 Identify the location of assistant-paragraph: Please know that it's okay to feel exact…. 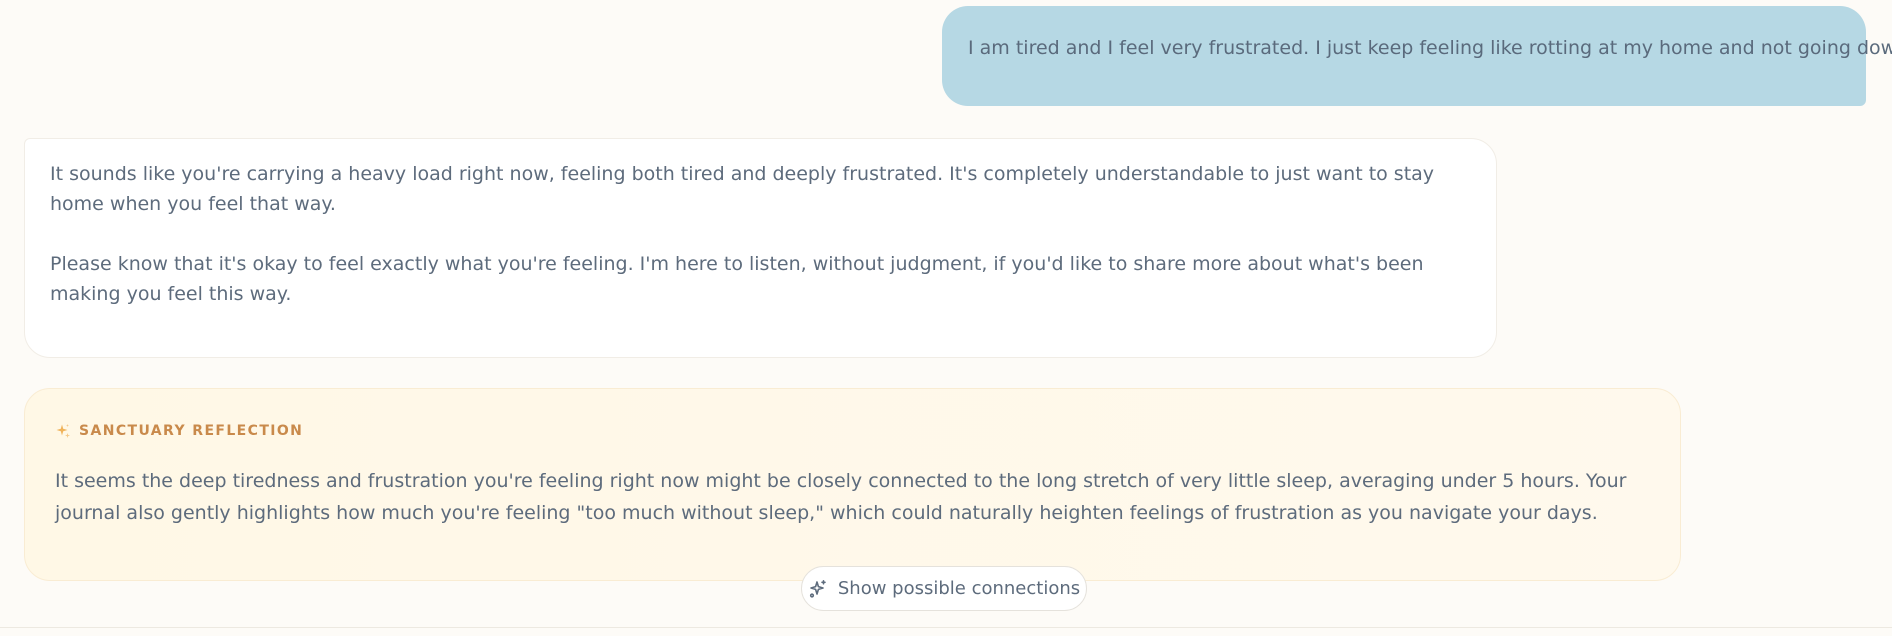
(737, 279).